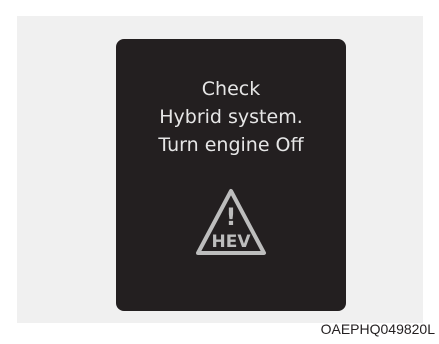 The image size is (439, 344). I want to click on hev-warning-triangle-icon: ! HEV, so click(231, 222).